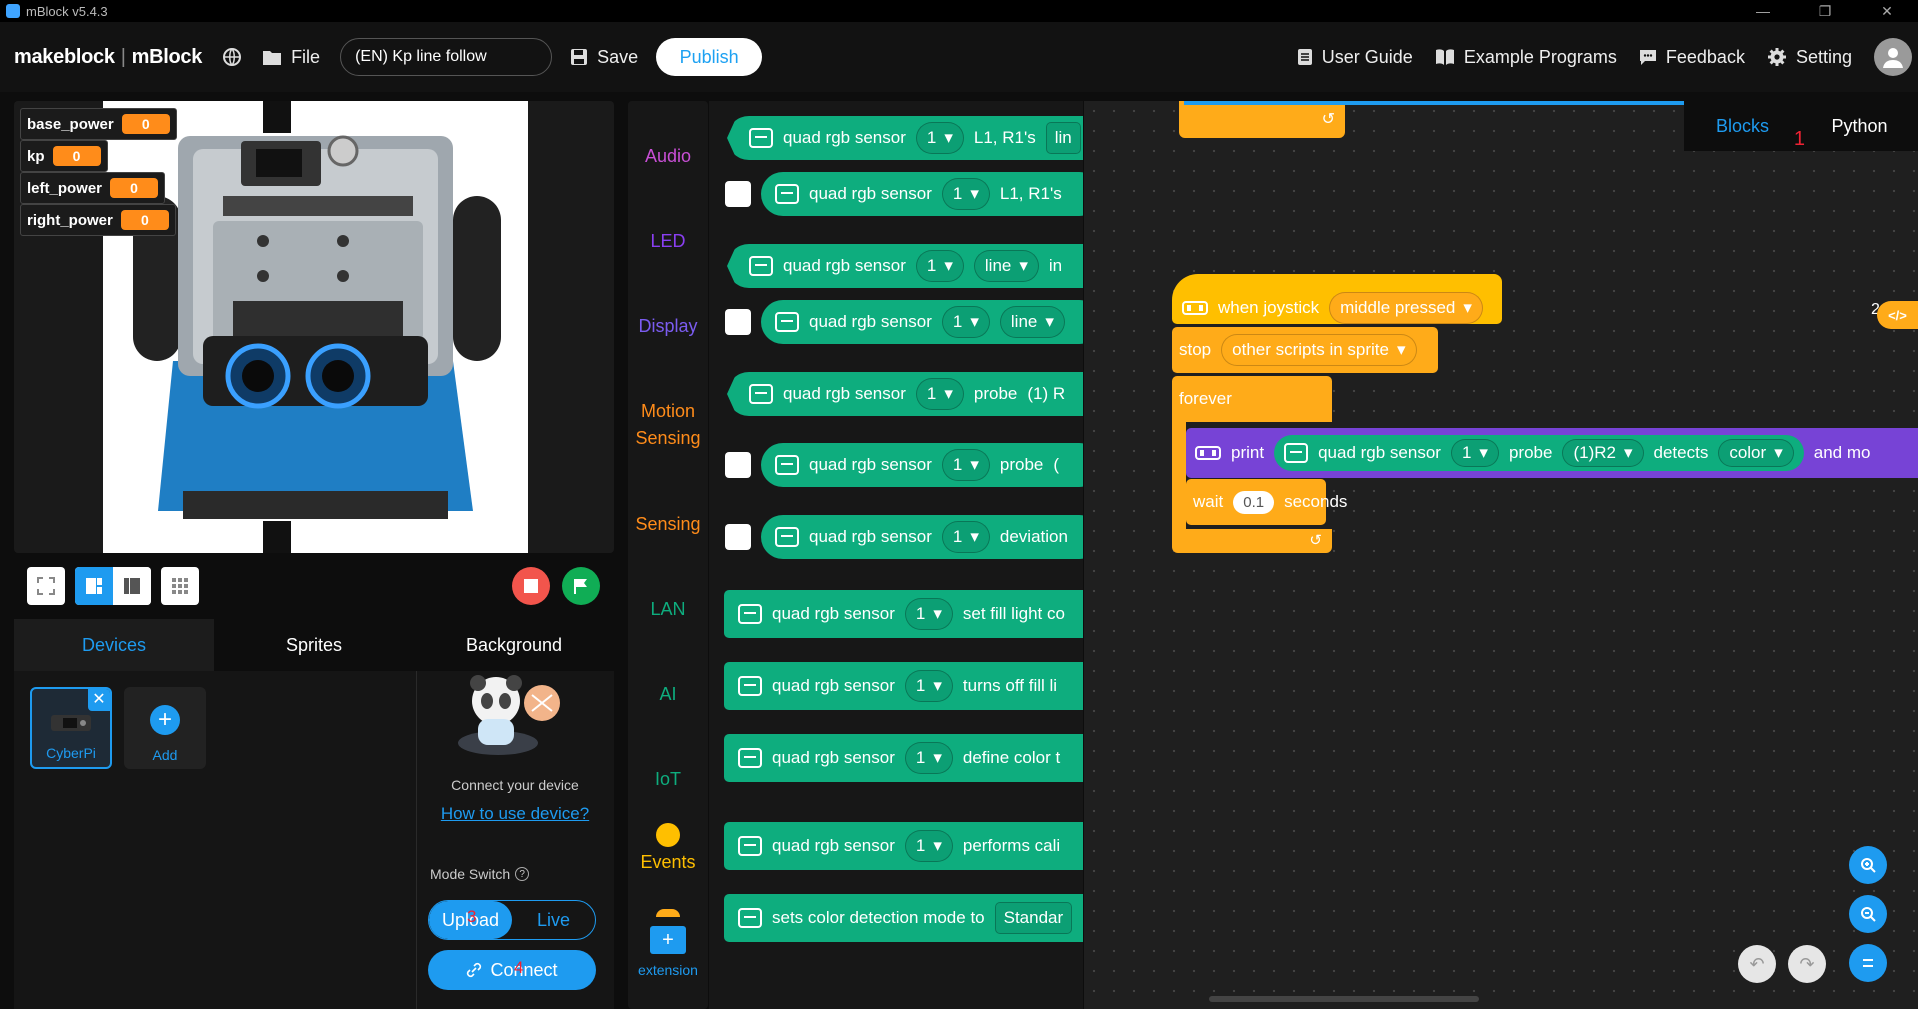 The width and height of the screenshot is (1918, 1009). Describe the element at coordinates (13, 11) in the screenshot. I see `mblock-app-icon` at that location.